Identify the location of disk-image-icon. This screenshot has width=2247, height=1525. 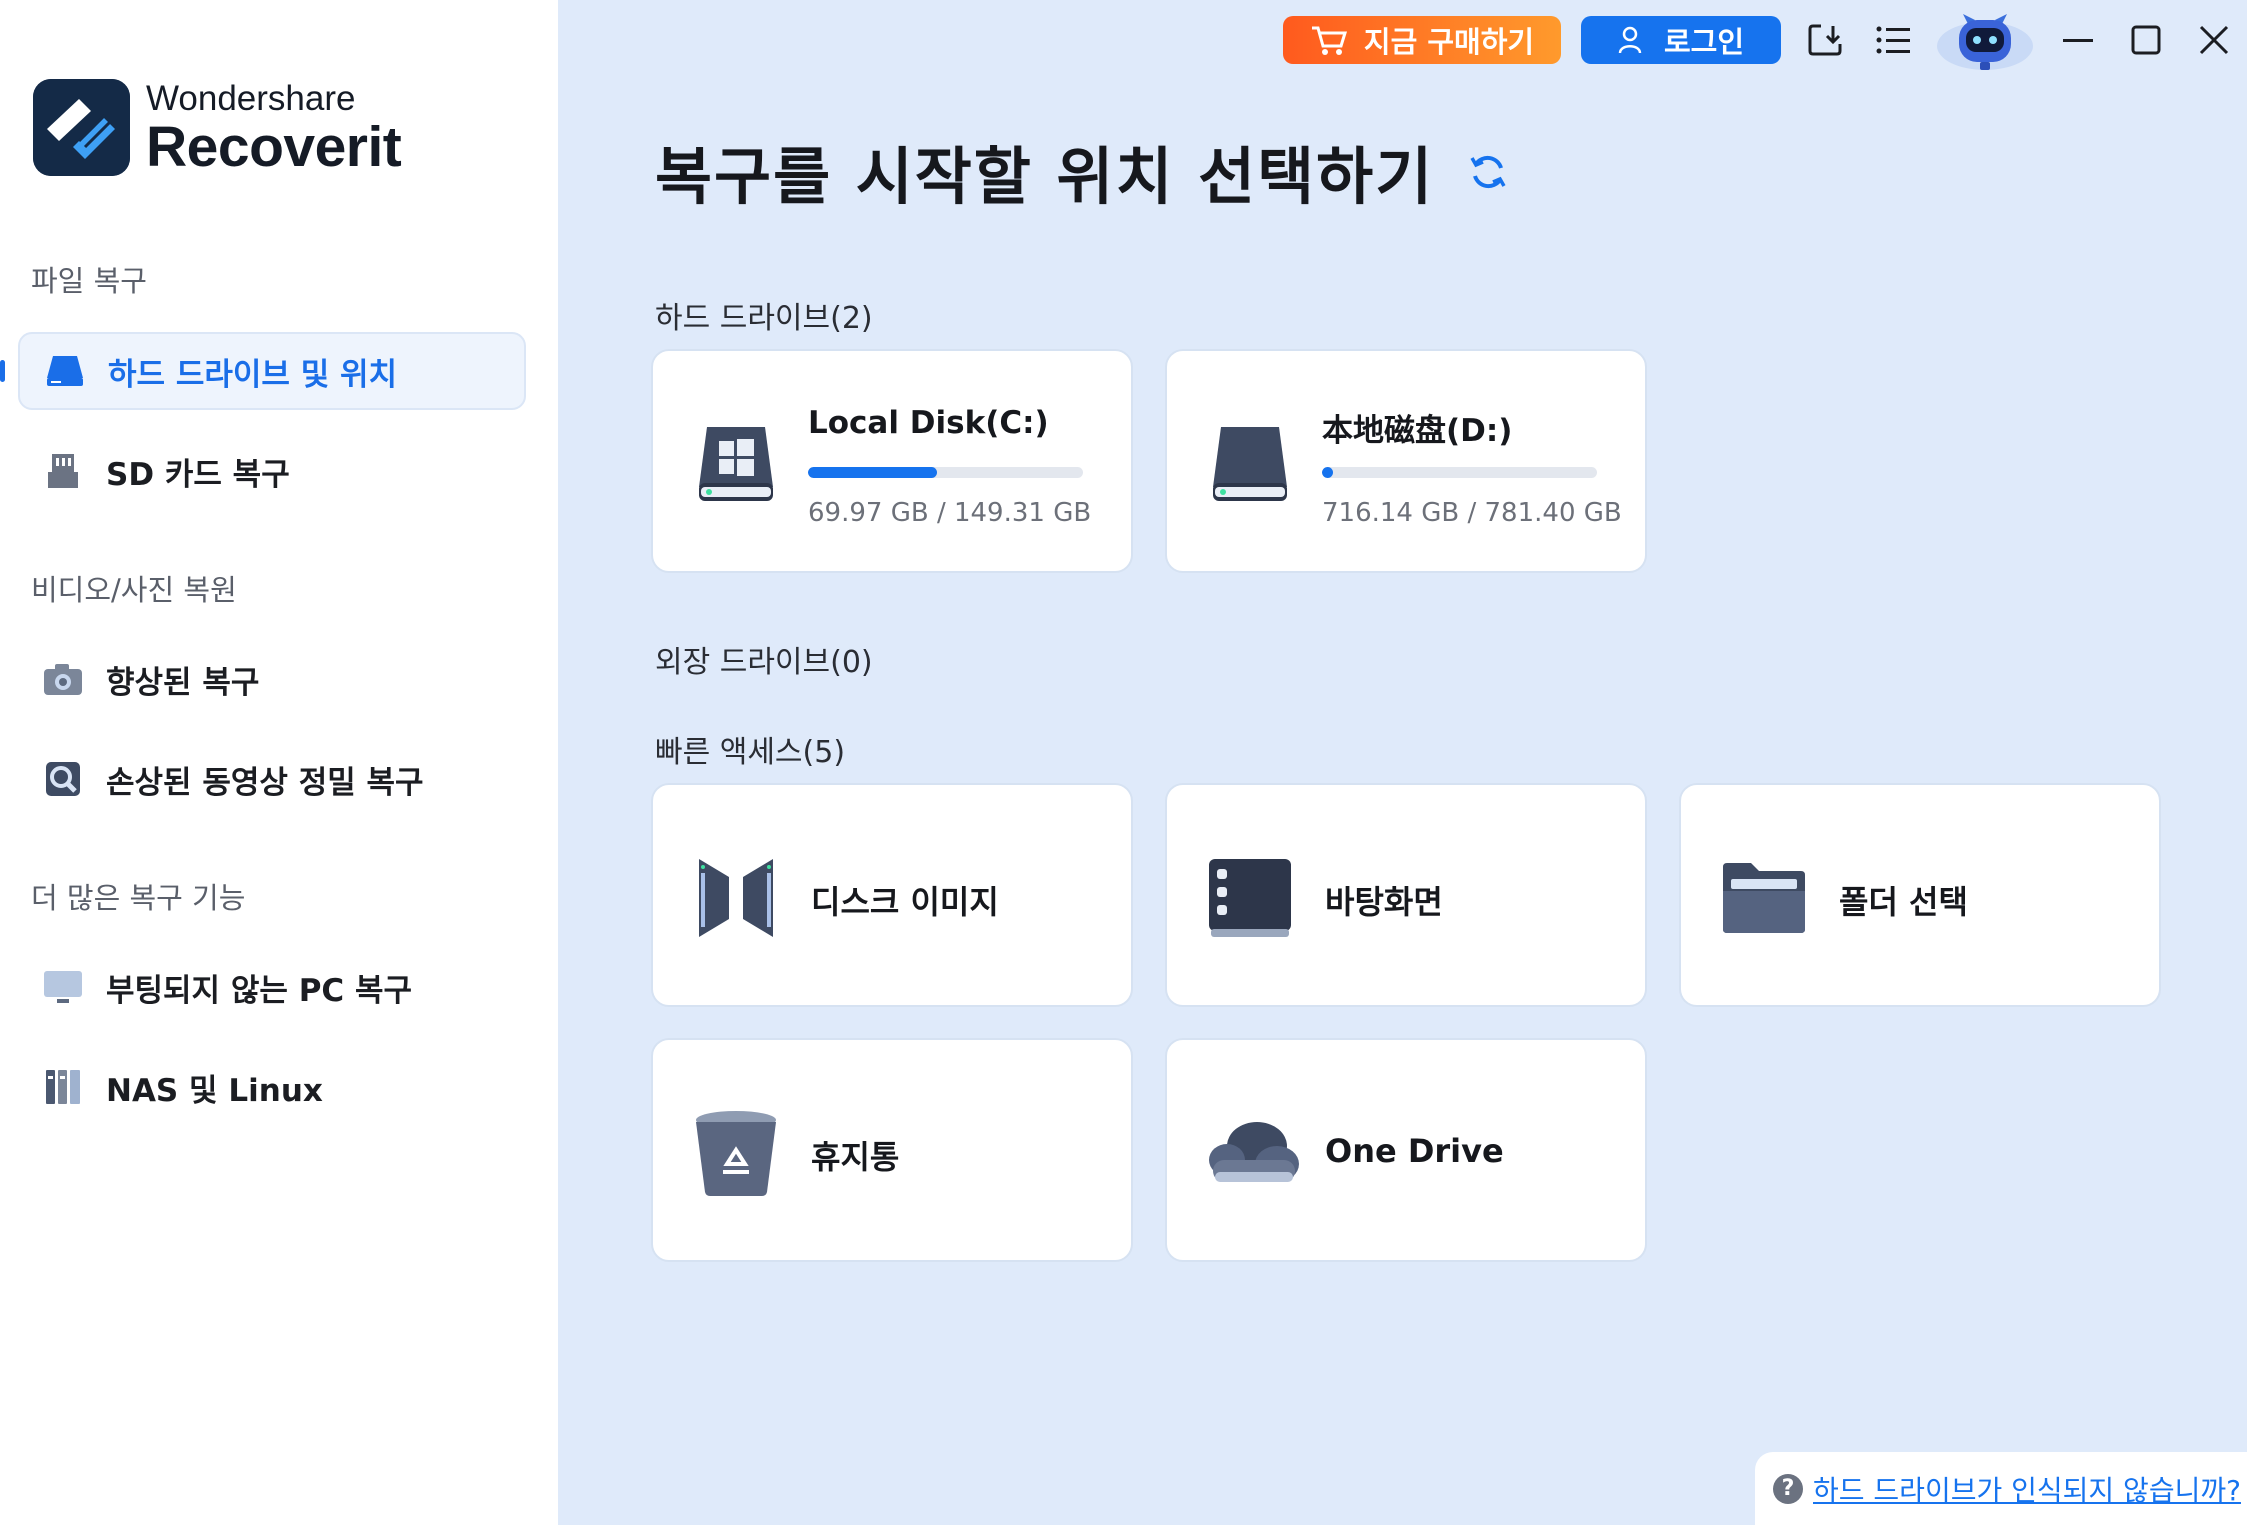
(736, 900).